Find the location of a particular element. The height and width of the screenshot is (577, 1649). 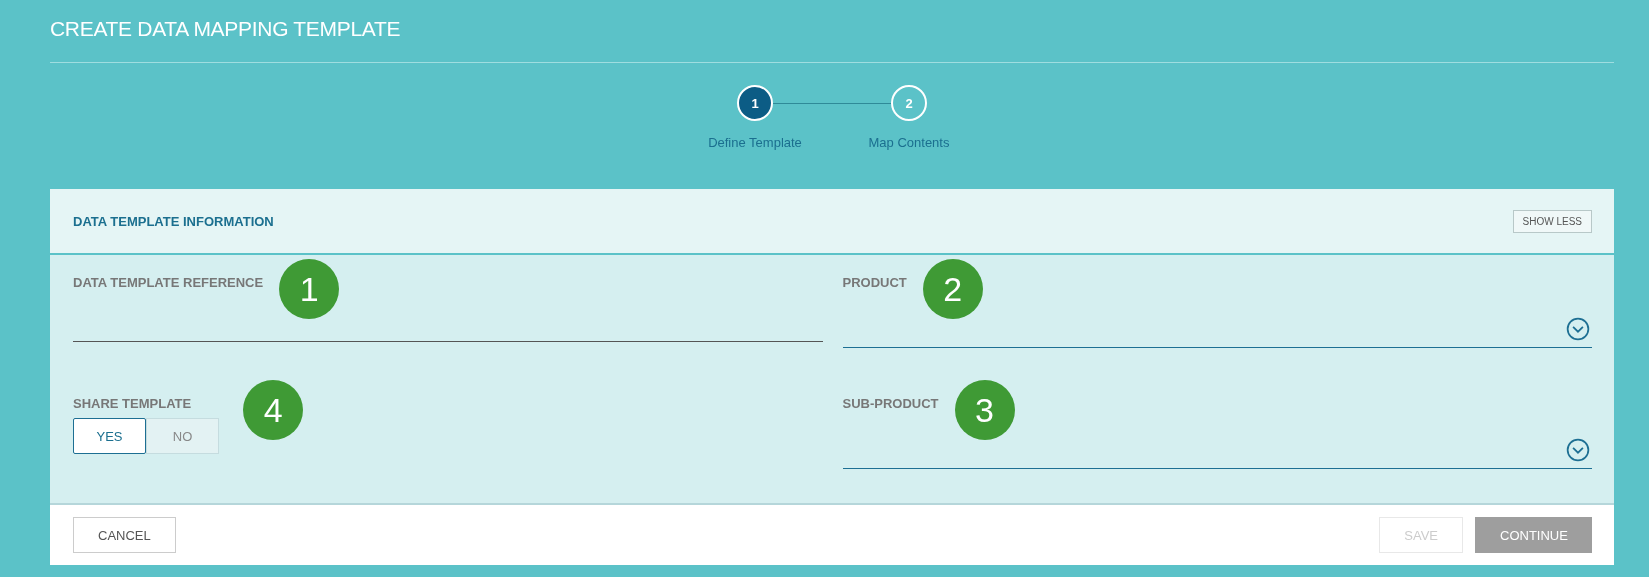

step-circle: 1 is located at coordinates (755, 103).